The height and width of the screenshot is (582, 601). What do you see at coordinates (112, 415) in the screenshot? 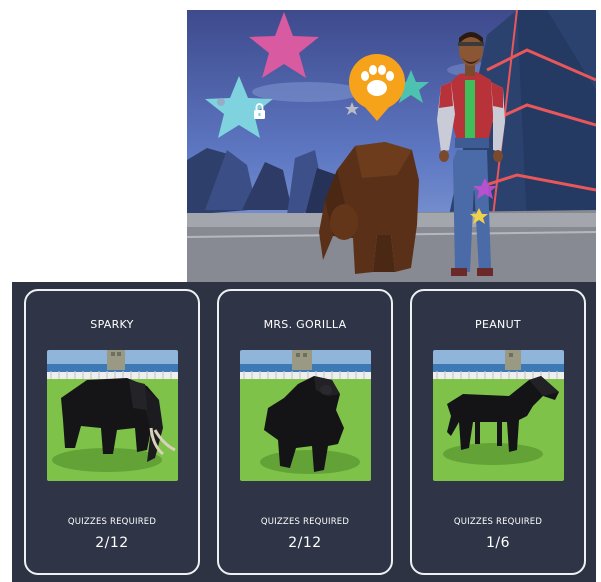
I see `animal-thumbnail-elephant` at bounding box center [112, 415].